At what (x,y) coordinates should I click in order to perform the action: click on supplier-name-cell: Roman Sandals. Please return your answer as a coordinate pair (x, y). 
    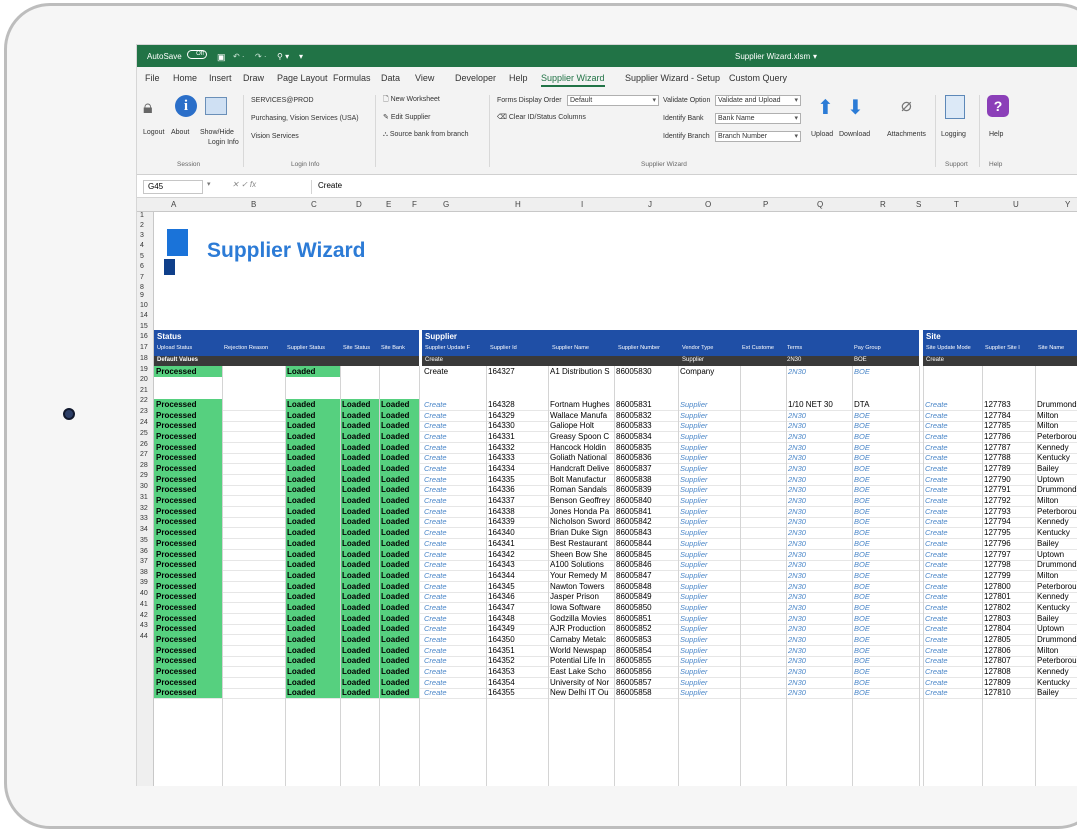
    Looking at the image, I should click on (581, 489).